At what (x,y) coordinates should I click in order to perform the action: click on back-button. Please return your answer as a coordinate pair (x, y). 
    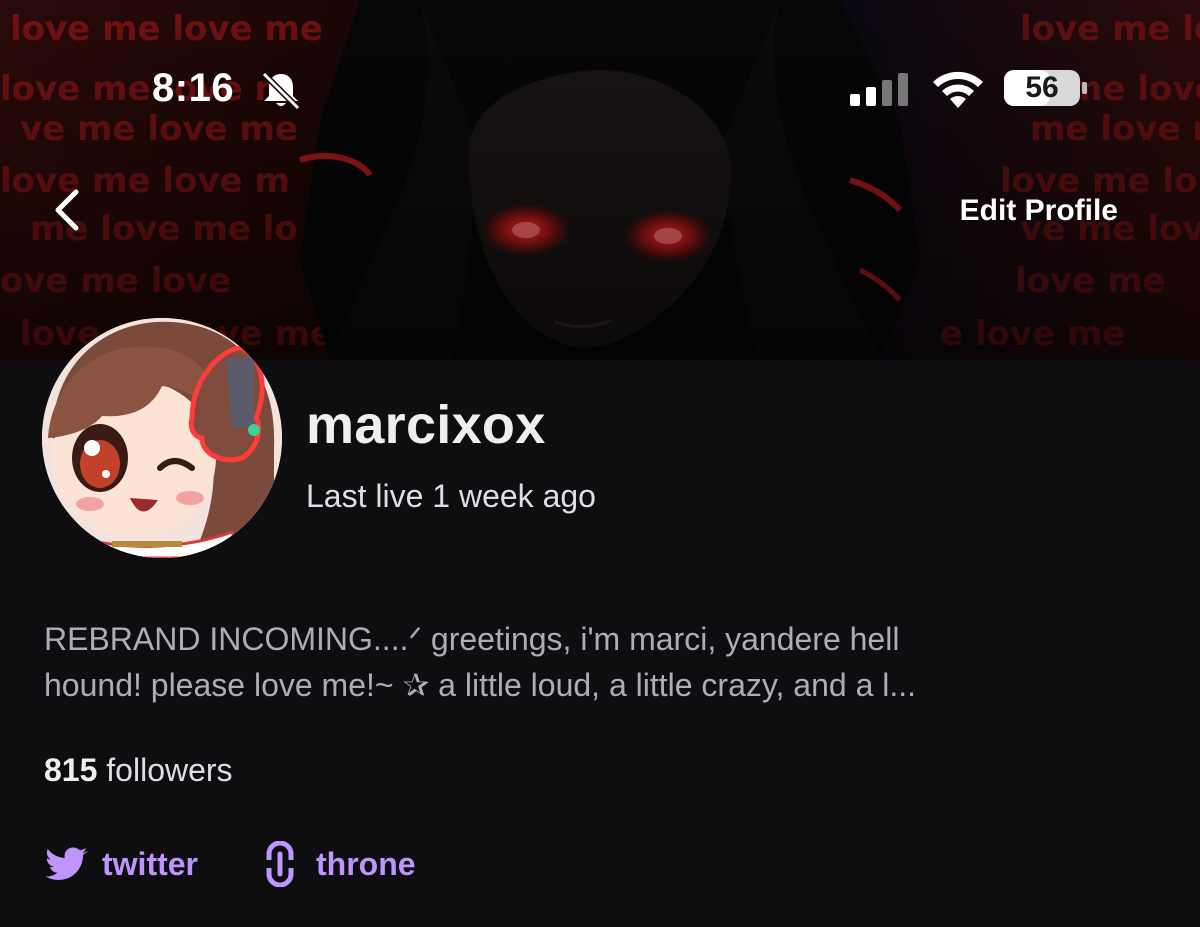
    Looking at the image, I should click on (68, 210).